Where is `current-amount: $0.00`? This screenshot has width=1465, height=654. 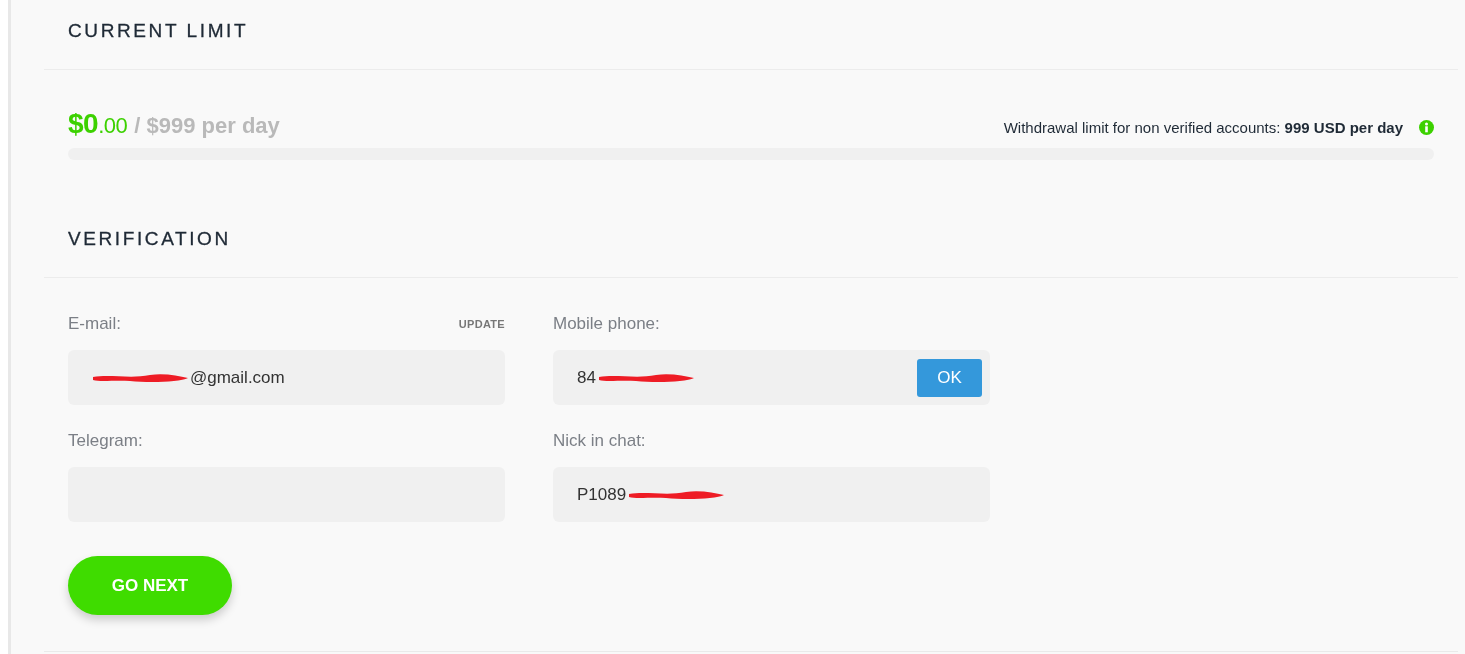
current-amount: $0.00 is located at coordinates (98, 123).